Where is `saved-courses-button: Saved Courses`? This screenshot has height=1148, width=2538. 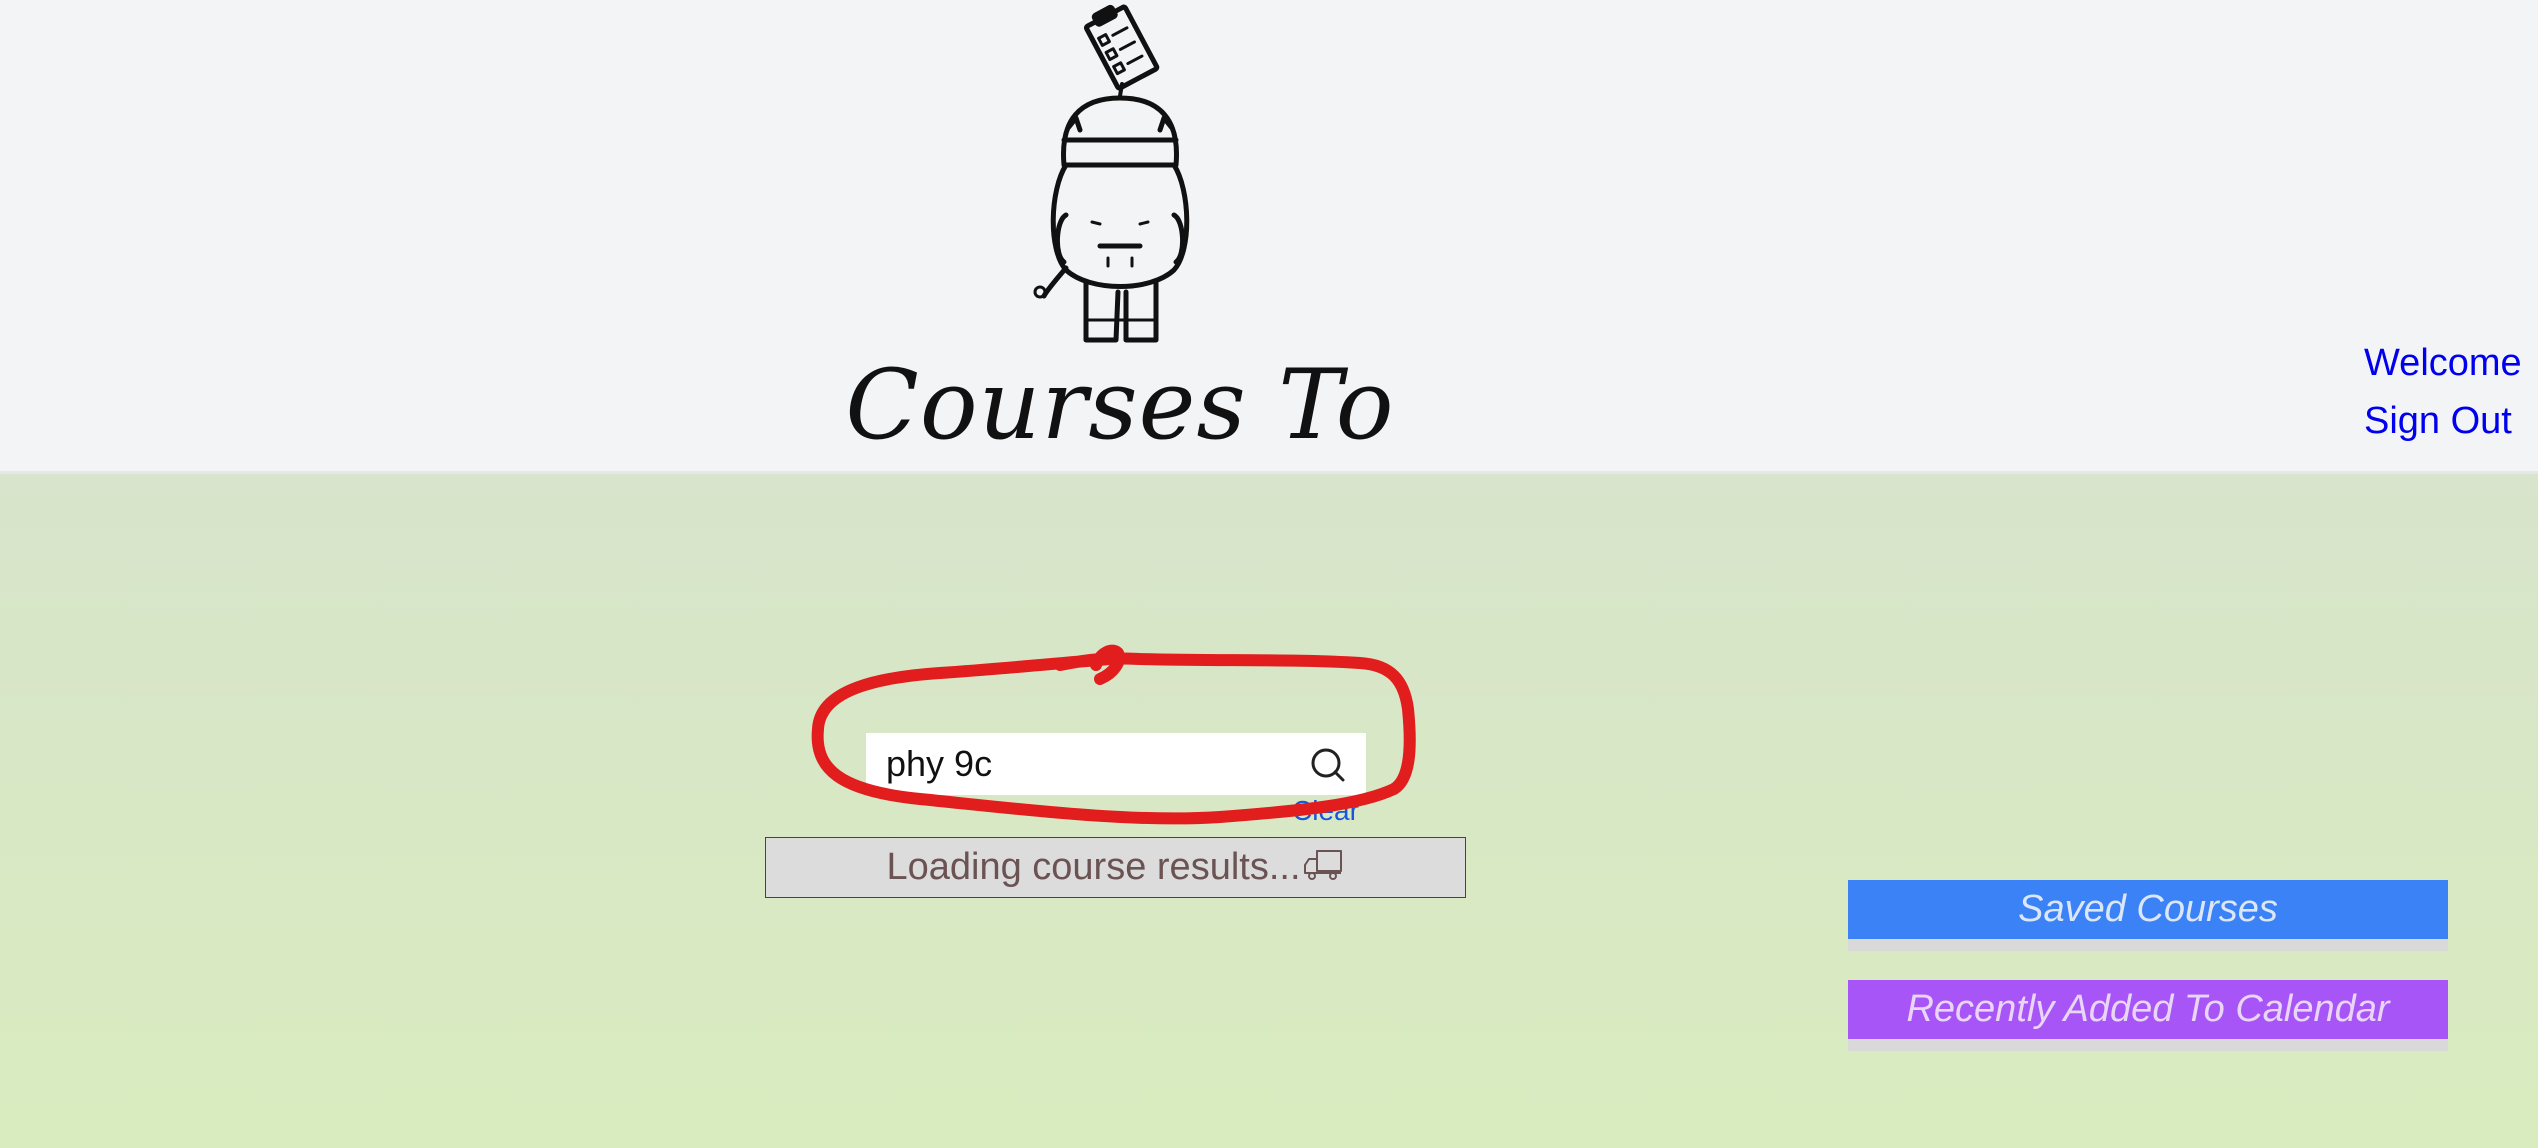 saved-courses-button: Saved Courses is located at coordinates (2148, 909).